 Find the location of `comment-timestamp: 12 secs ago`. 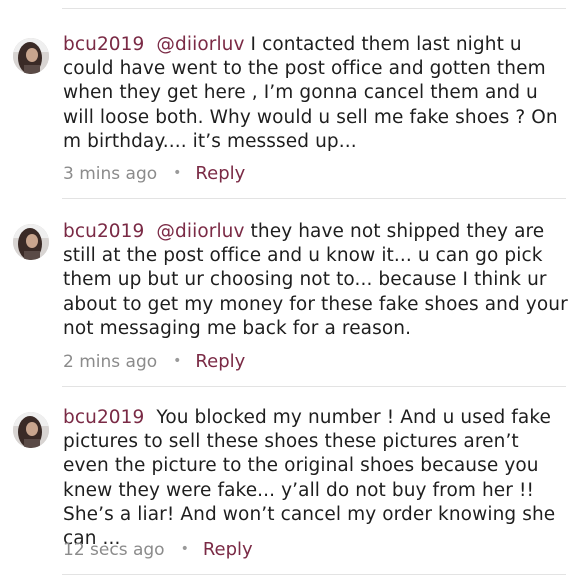

comment-timestamp: 12 secs ago is located at coordinates (114, 550).